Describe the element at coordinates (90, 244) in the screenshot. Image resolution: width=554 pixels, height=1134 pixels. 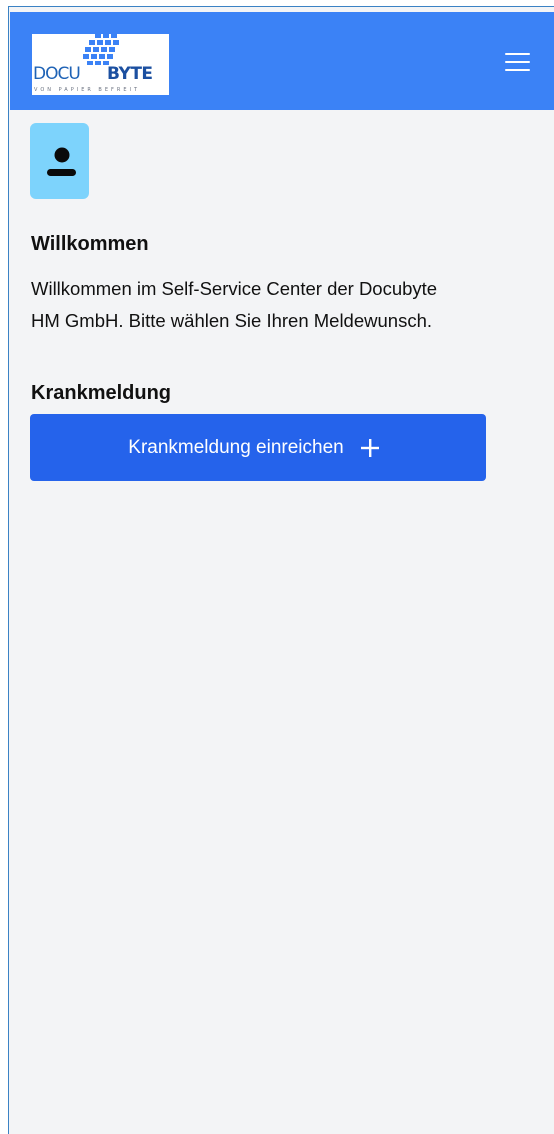
I see `welcome-heading: Willkommen` at that location.